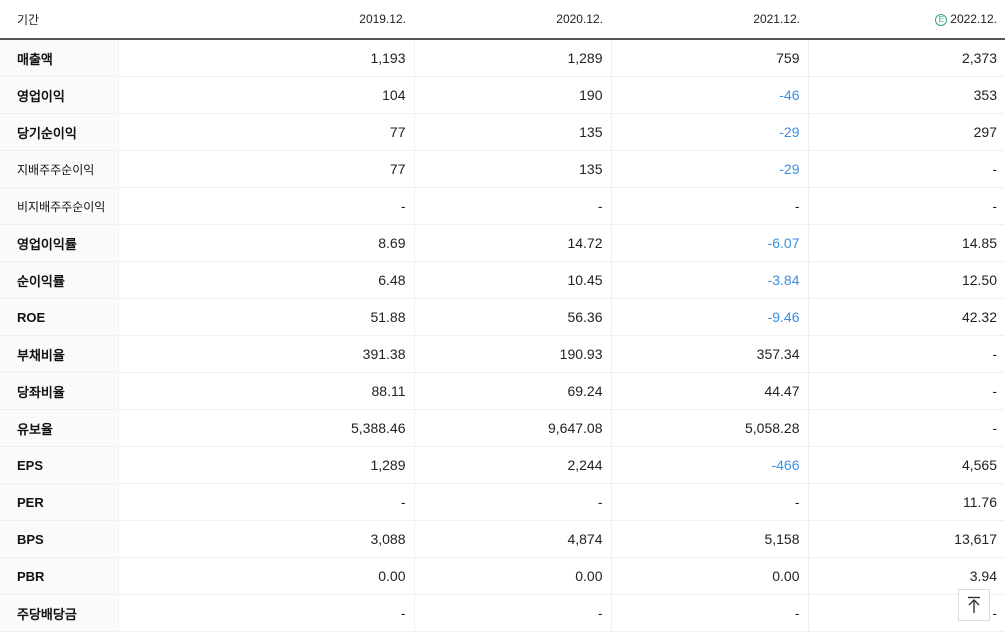 This screenshot has width=1005, height=632. What do you see at coordinates (59, 428) in the screenshot?
I see `row-label: 유보율` at bounding box center [59, 428].